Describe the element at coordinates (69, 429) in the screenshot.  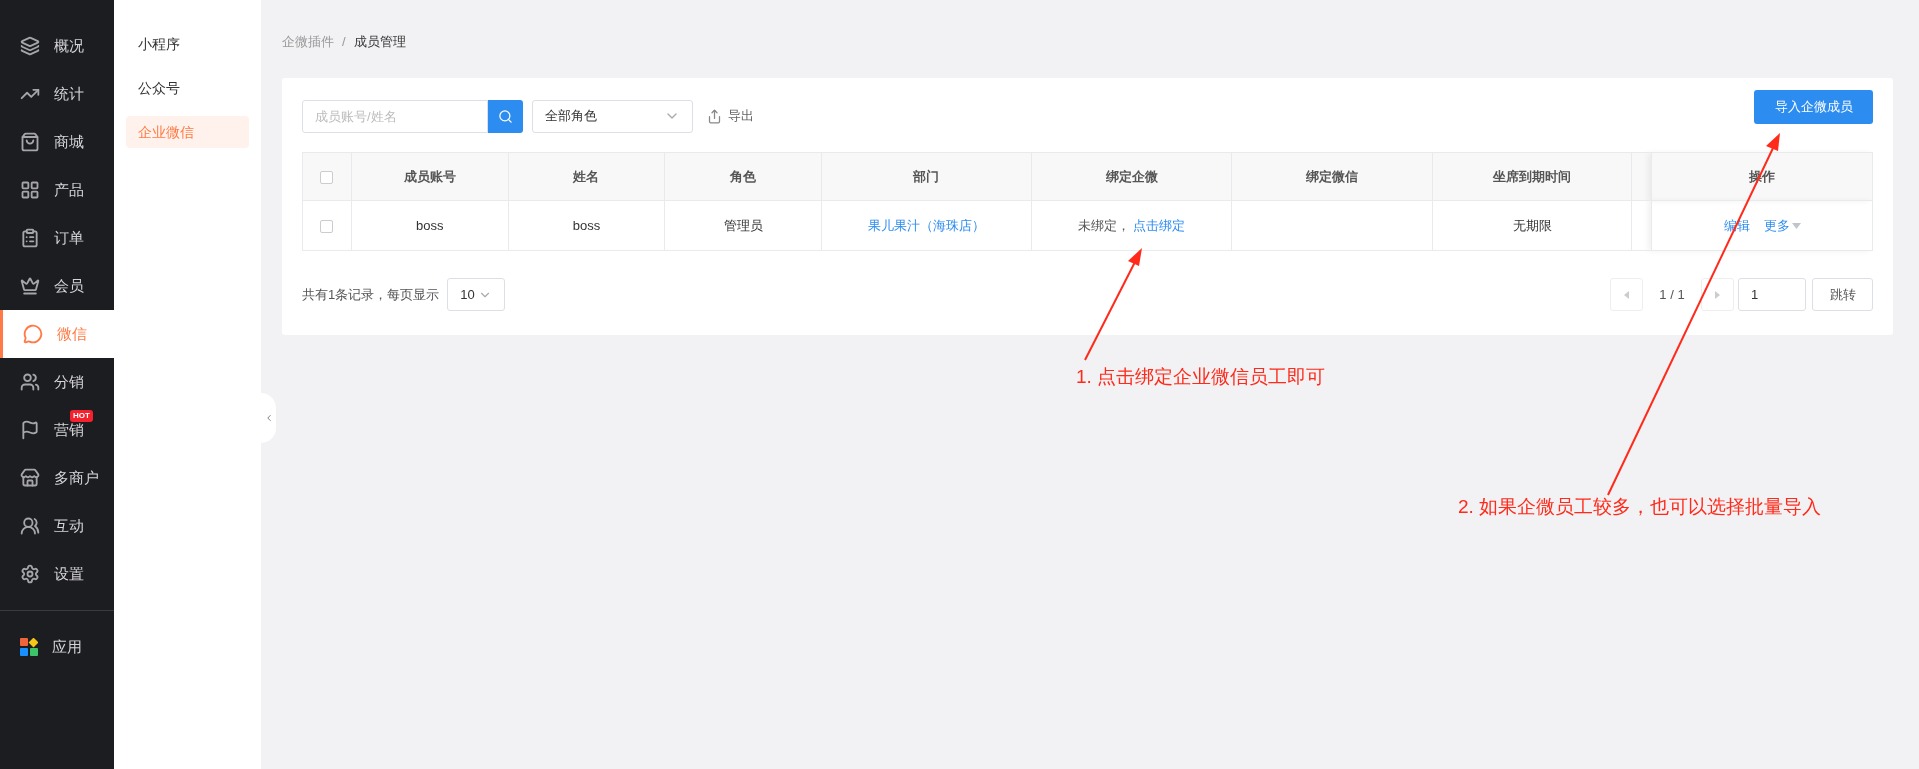
I see `nav-label: 营销` at that location.